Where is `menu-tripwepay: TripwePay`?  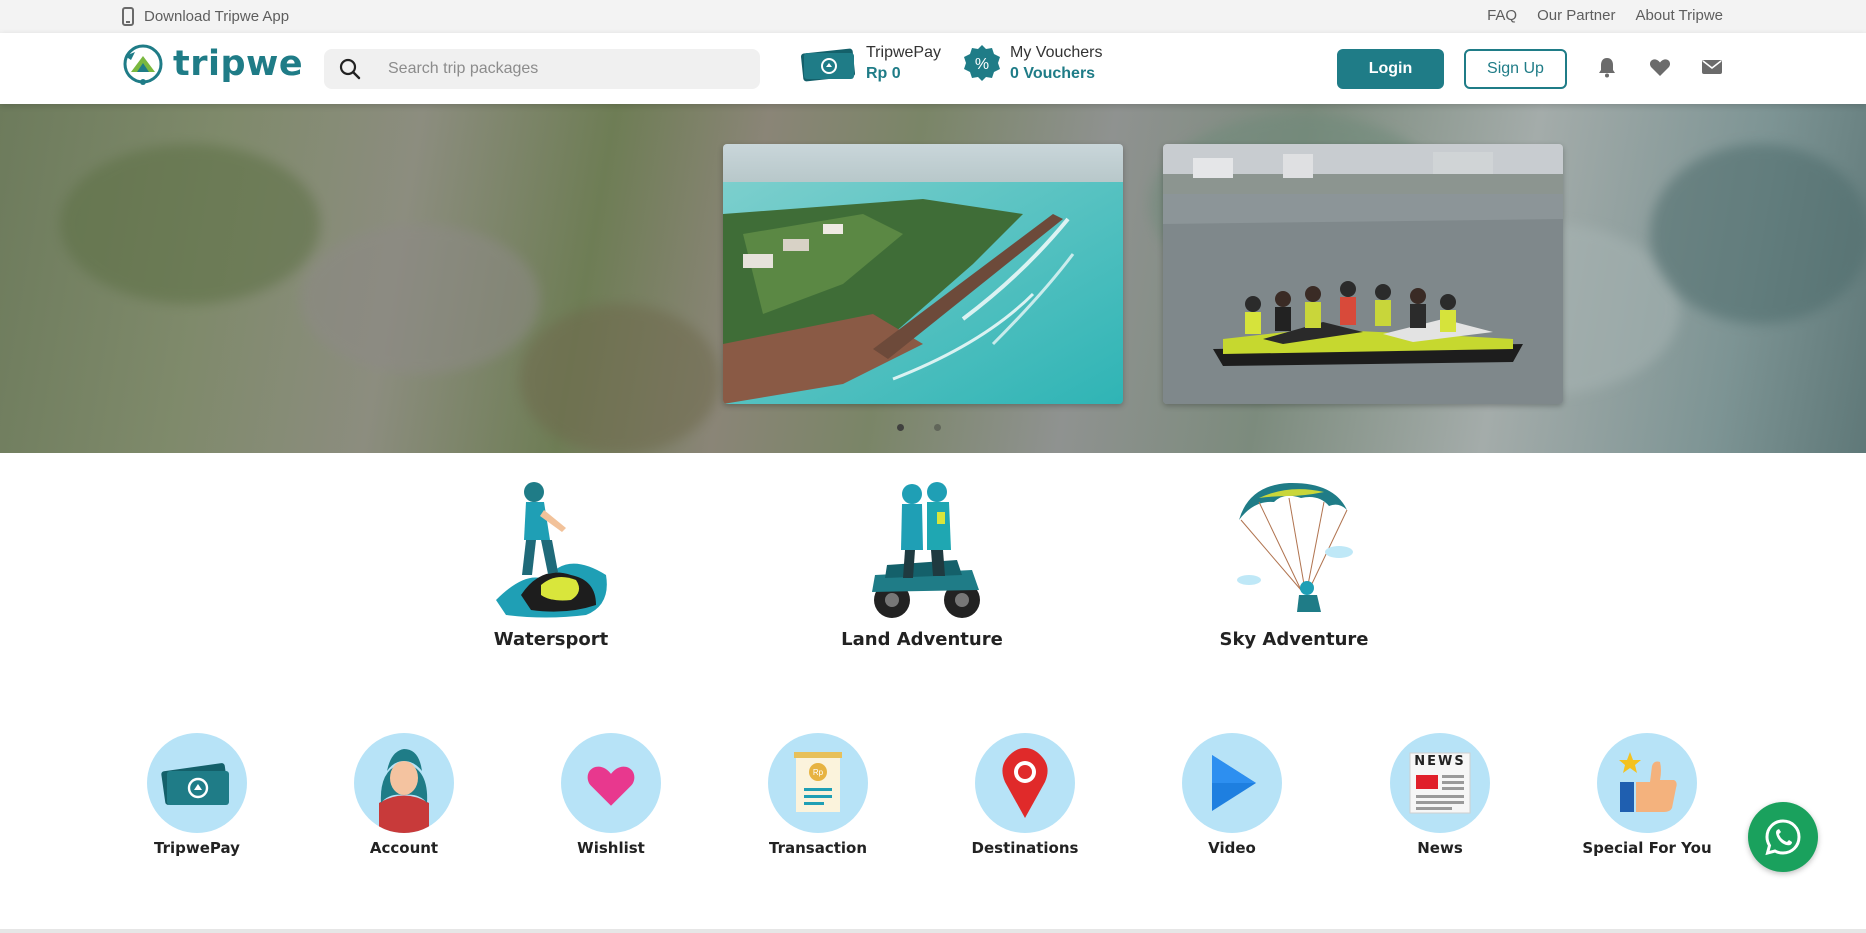 menu-tripwepay: TripwePay is located at coordinates (197, 795).